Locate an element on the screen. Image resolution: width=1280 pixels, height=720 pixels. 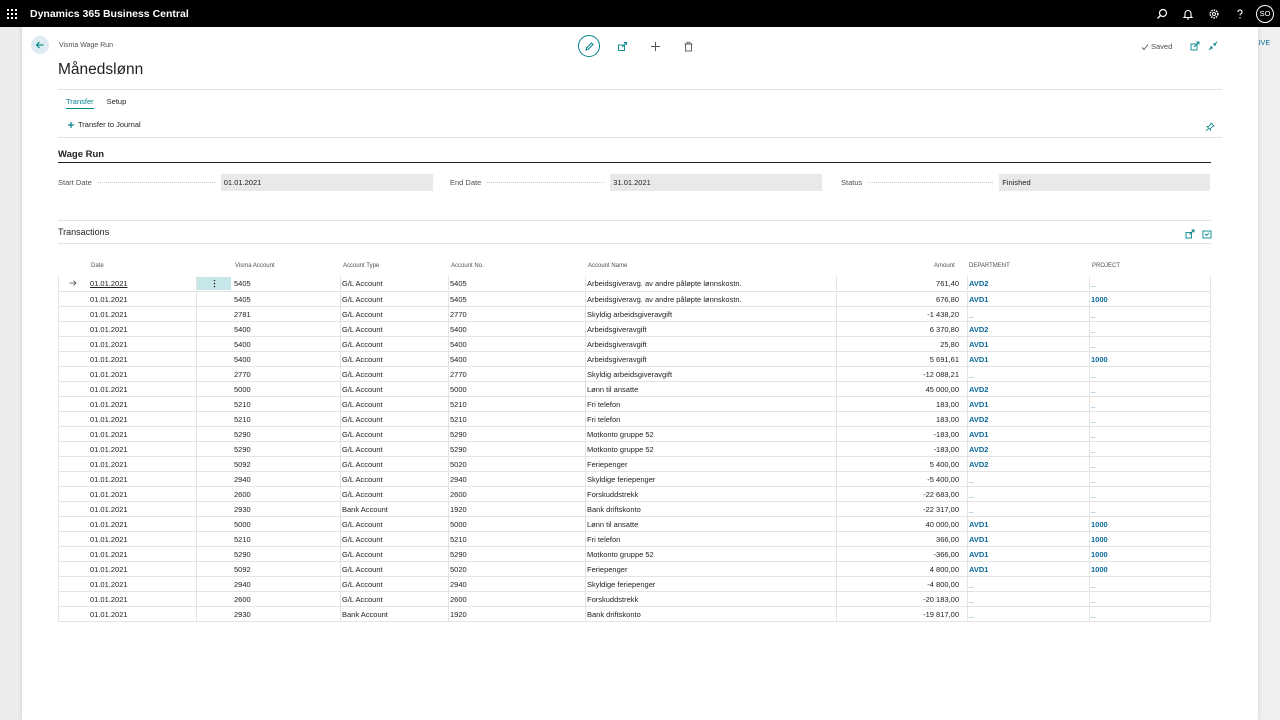
cell-account-no: 5210 is located at coordinates (458, 419).